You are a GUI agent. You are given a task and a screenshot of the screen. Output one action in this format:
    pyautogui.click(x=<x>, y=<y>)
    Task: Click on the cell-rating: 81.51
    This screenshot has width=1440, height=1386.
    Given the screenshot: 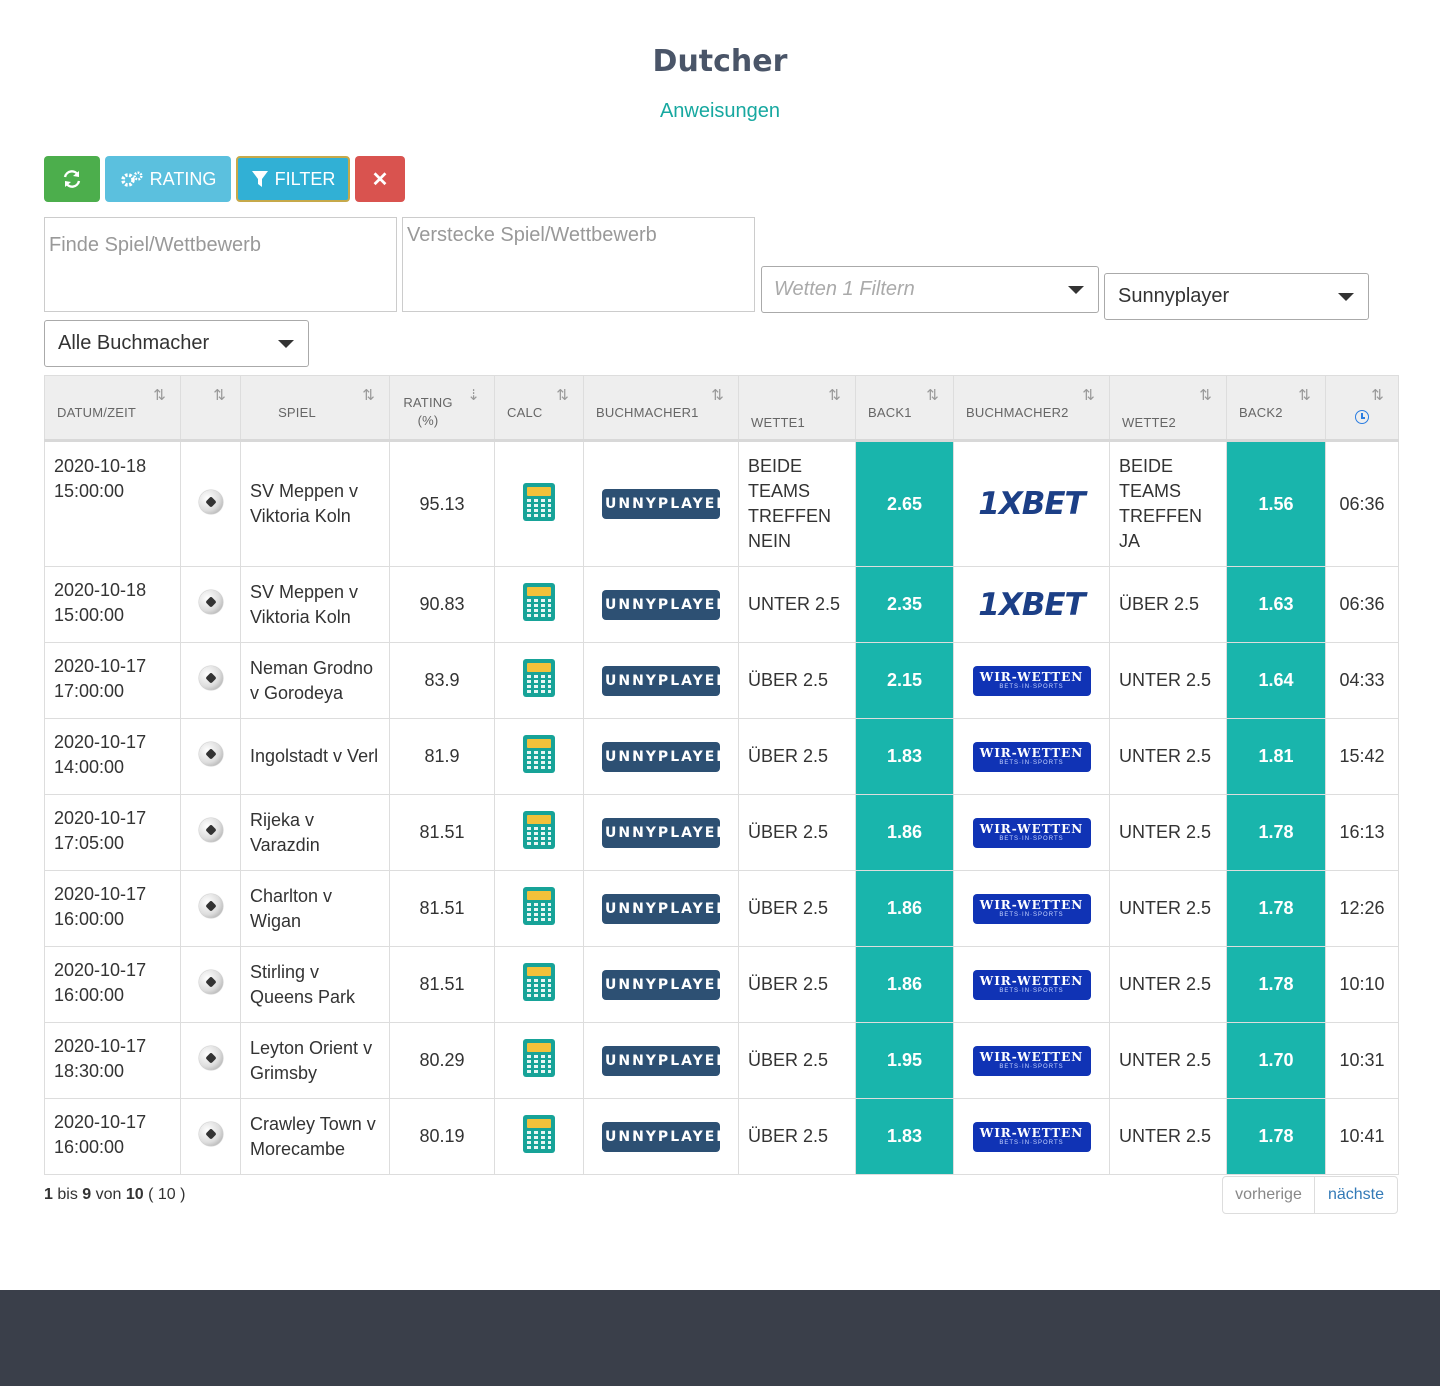 What is the action you would take?
    pyautogui.click(x=442, y=832)
    